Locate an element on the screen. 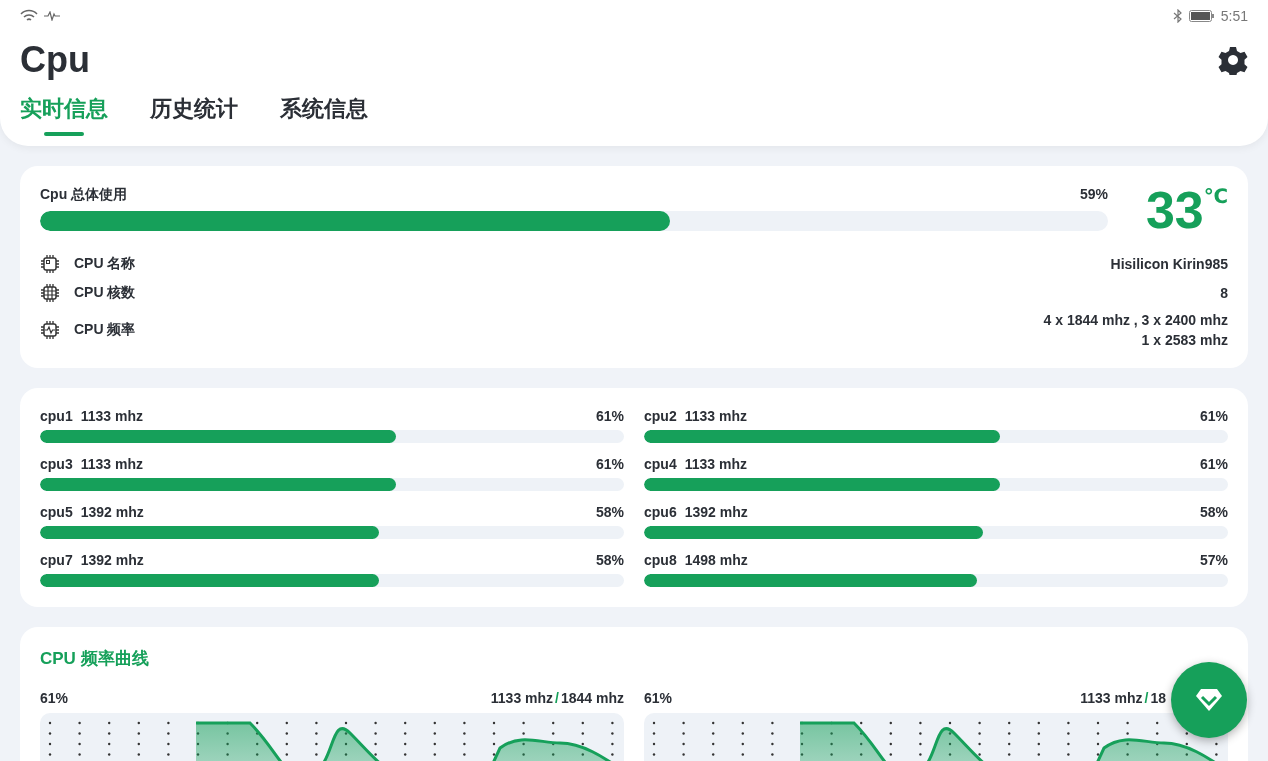 The width and height of the screenshot is (1268, 761). core-name: cpu1 is located at coordinates (56, 416).